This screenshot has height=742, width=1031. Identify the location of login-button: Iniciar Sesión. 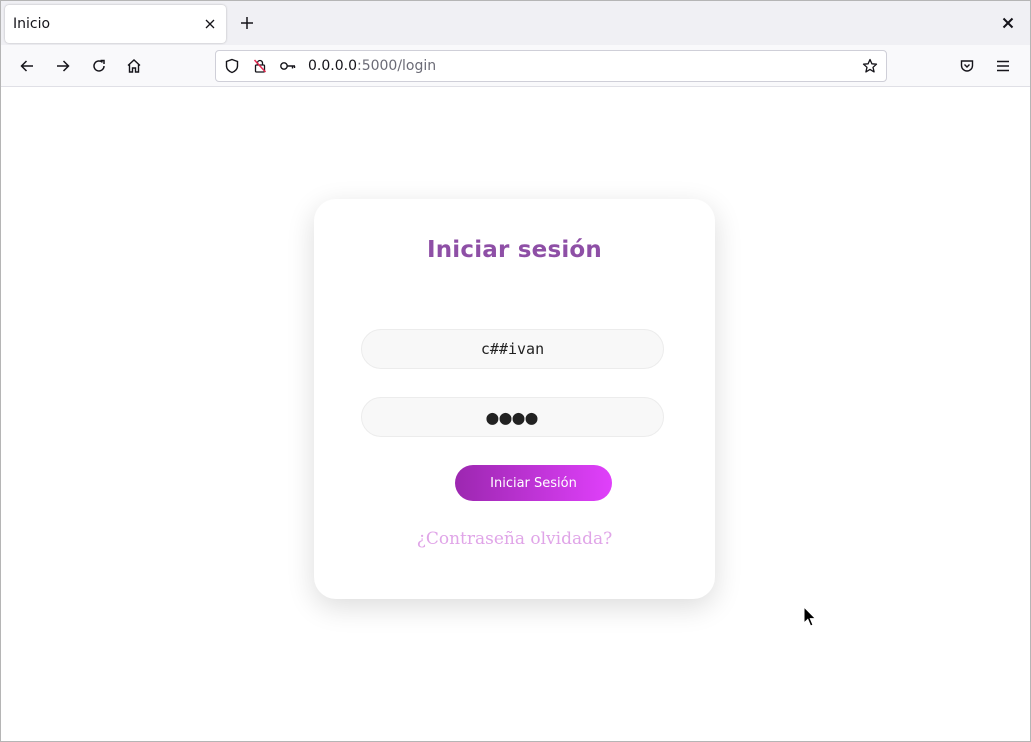
(533, 483).